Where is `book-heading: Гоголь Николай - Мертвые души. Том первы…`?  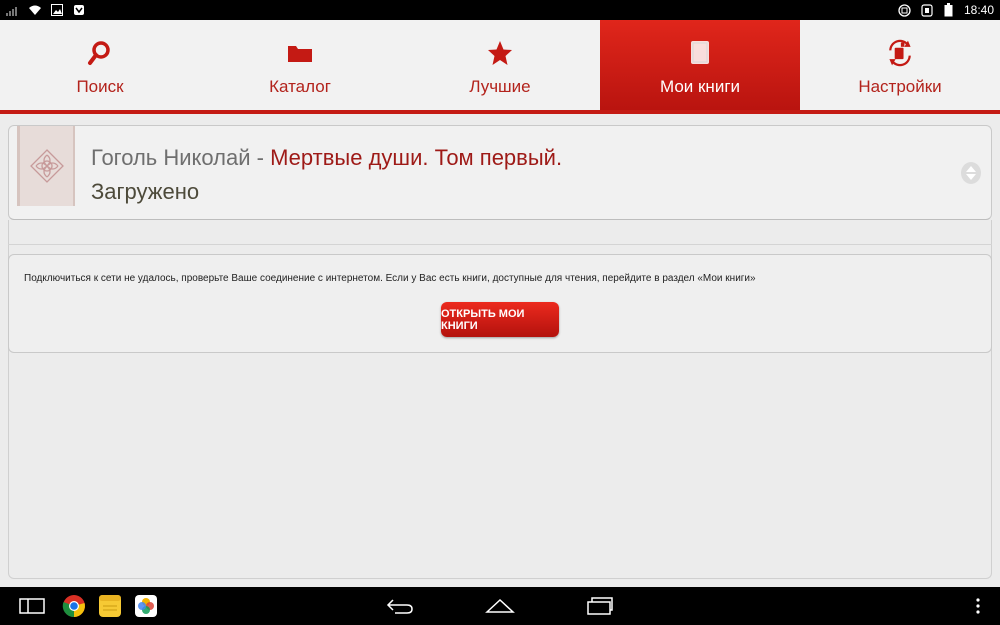
book-heading: Гоголь Николай - Мертвые души. Том первы… is located at coordinates (326, 158).